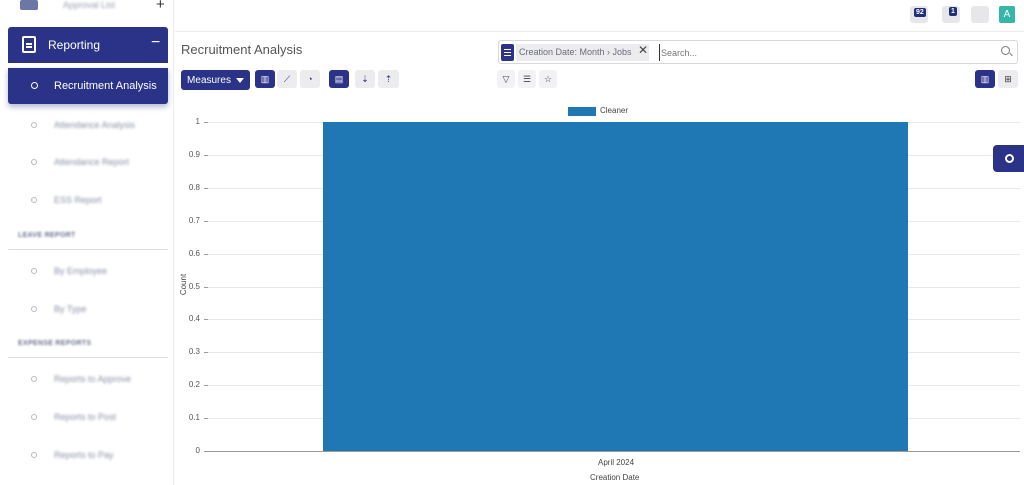 This screenshot has height=485, width=1024. I want to click on sort-desc-icon: ⇣, so click(365, 78).